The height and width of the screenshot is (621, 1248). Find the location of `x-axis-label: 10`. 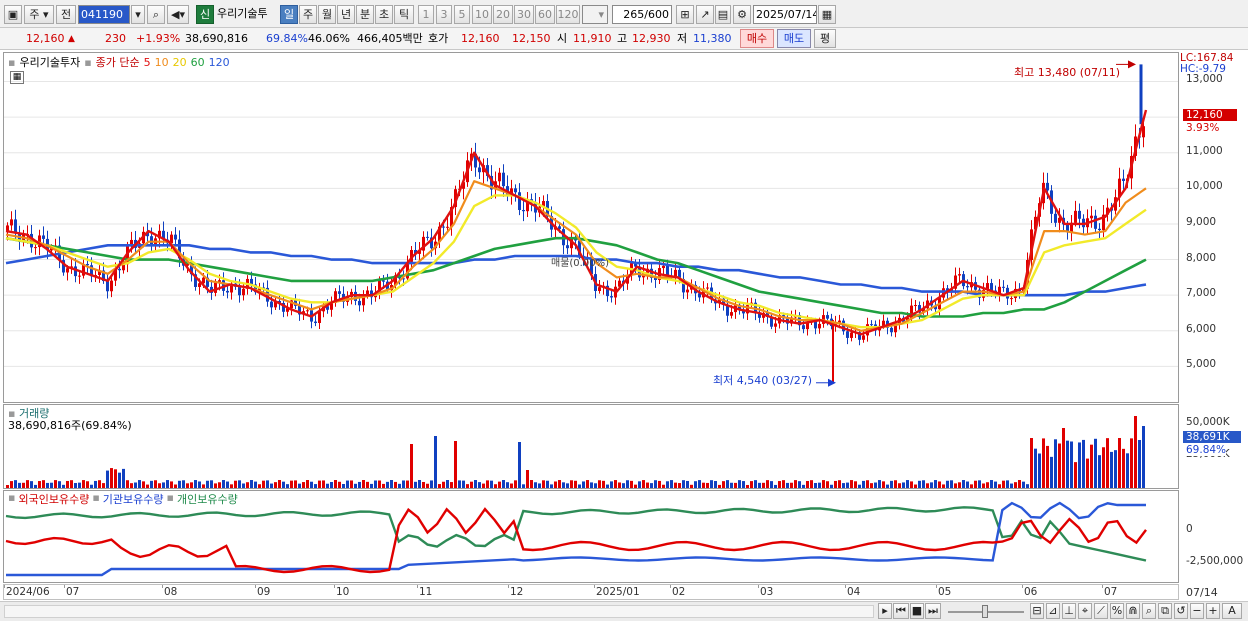

x-axis-label: 10 is located at coordinates (343, 592).